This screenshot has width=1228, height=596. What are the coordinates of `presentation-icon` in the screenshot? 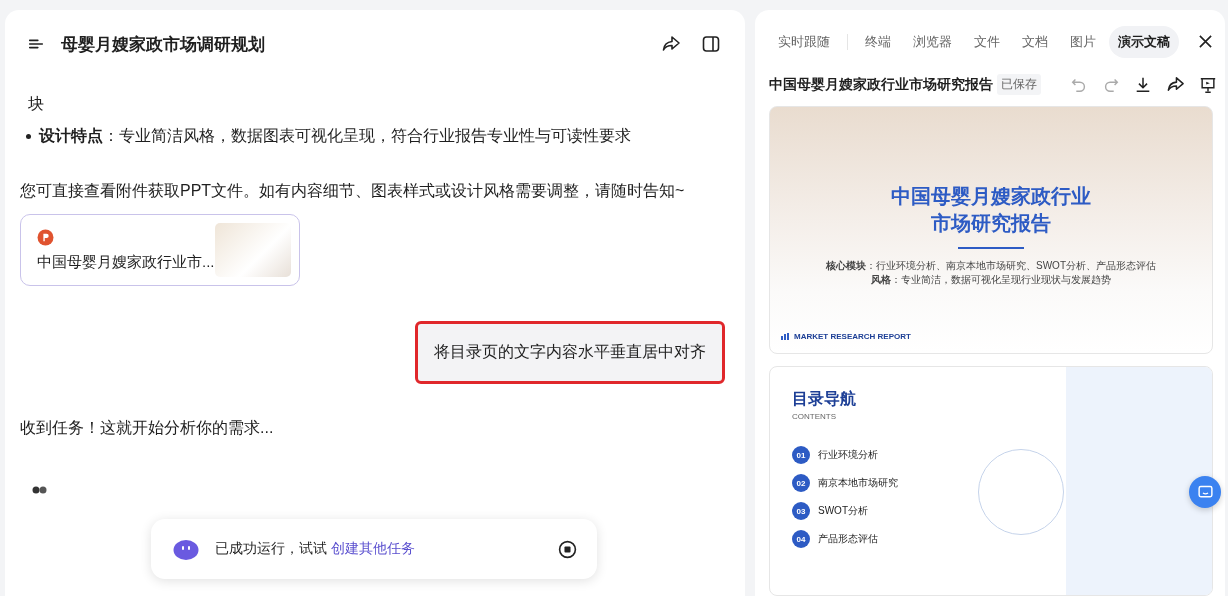 It's located at (1208, 84).